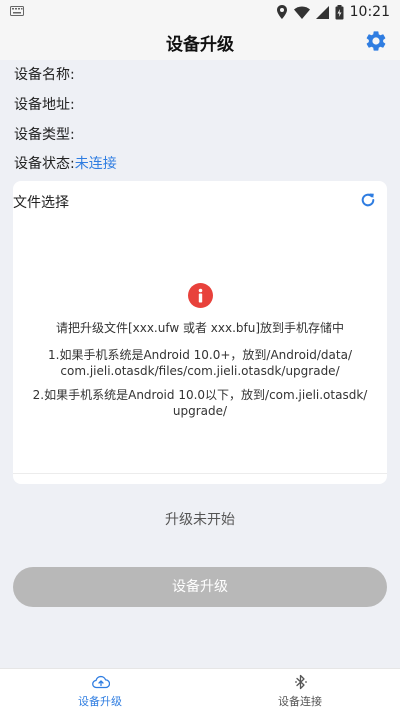  I want to click on cloud-upload-icon, so click(101, 682).